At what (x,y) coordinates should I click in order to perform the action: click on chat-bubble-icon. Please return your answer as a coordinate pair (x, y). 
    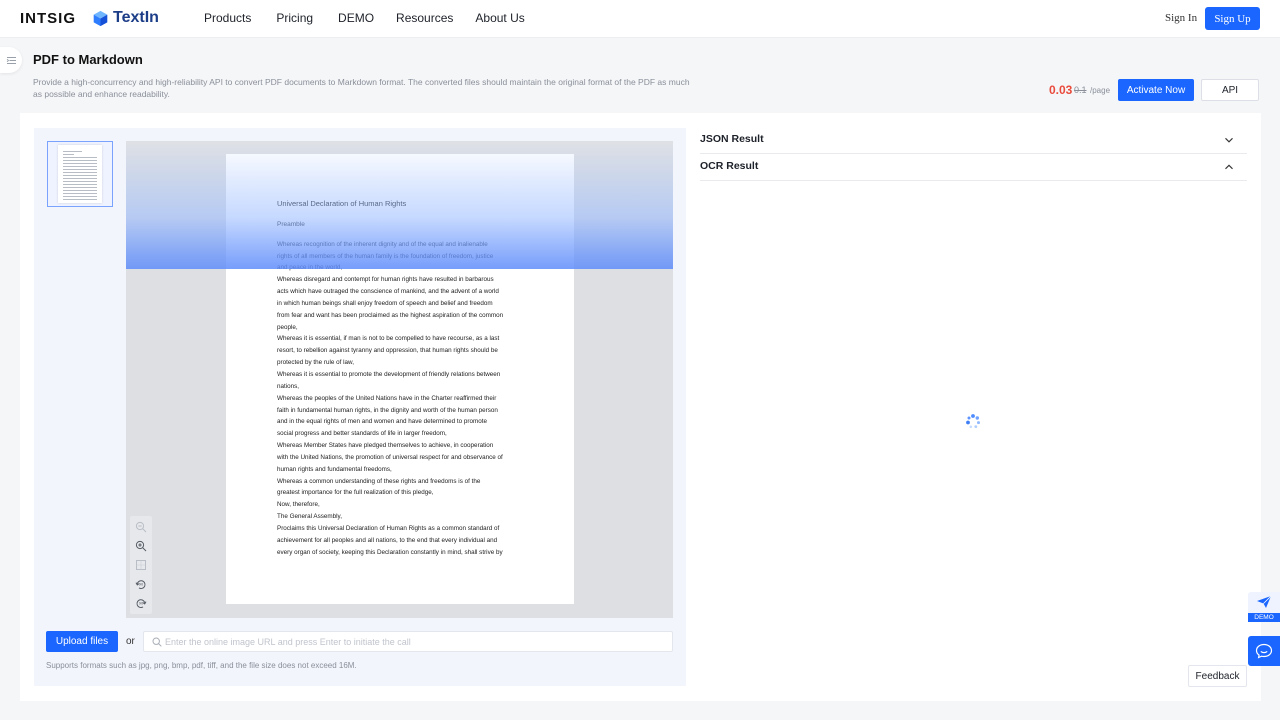
    Looking at the image, I should click on (1264, 651).